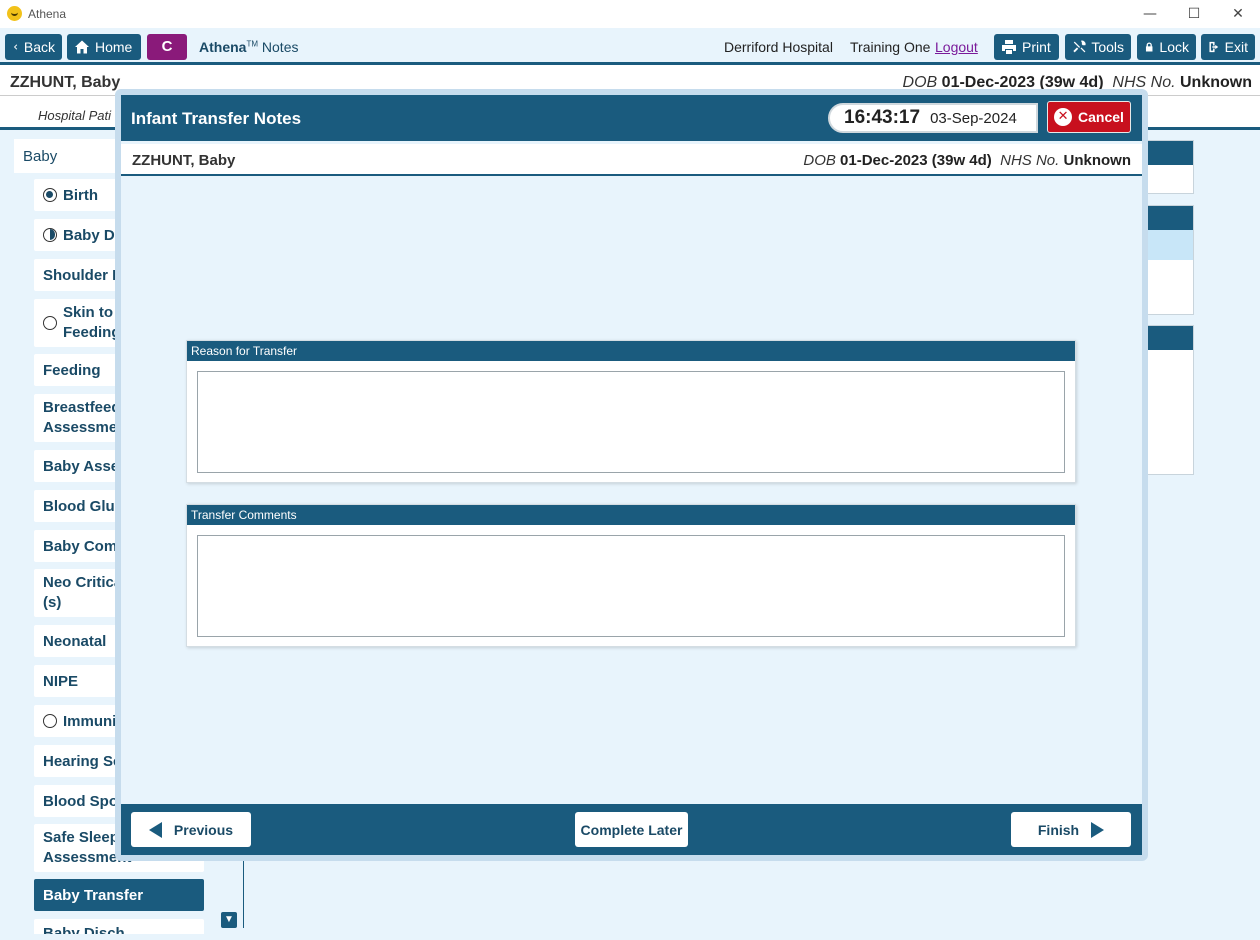  Describe the element at coordinates (84, 929) in the screenshot. I see `sidebar-item-label: Baby Disch` at that location.